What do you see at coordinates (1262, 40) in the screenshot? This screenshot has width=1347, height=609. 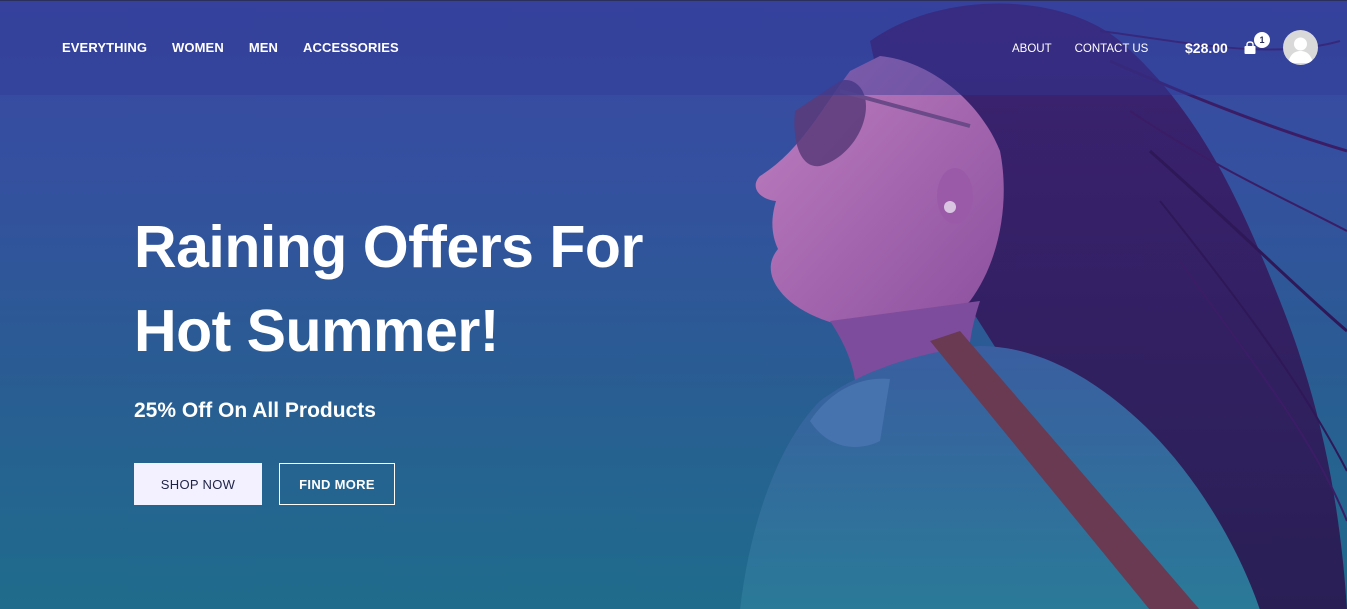 I see `cart-count-badge: 1` at bounding box center [1262, 40].